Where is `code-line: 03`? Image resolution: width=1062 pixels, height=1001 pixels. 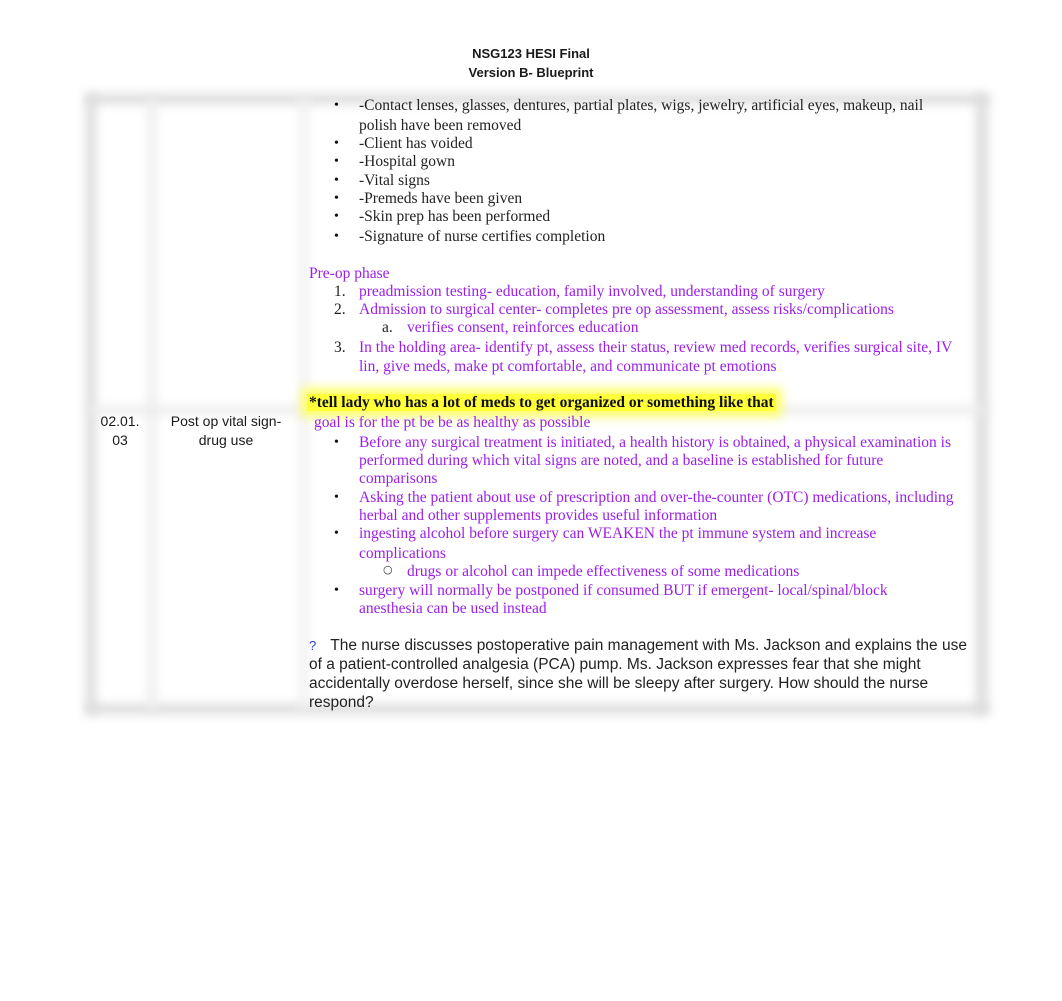 code-line: 03 is located at coordinates (120, 440).